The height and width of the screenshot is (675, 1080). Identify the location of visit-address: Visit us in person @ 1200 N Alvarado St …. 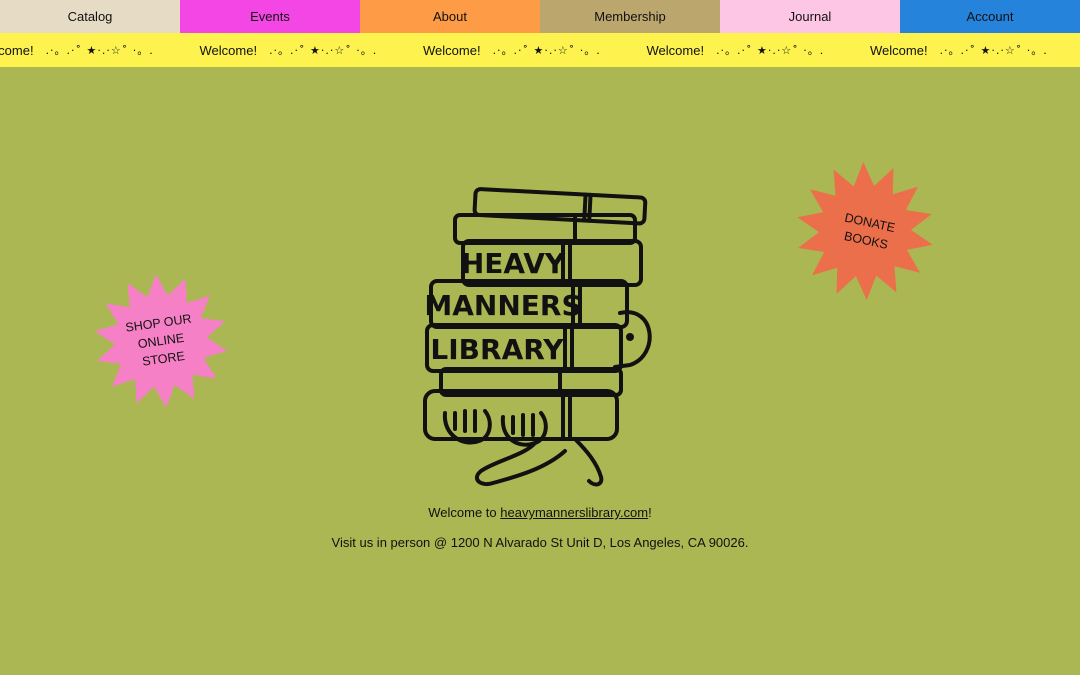
(540, 542).